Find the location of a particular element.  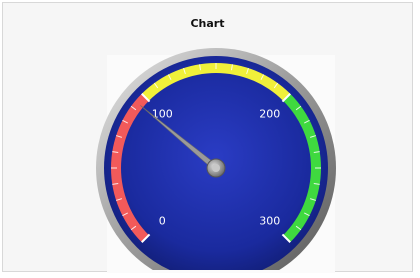

gauge-tick-label: 0 is located at coordinates (162, 221).